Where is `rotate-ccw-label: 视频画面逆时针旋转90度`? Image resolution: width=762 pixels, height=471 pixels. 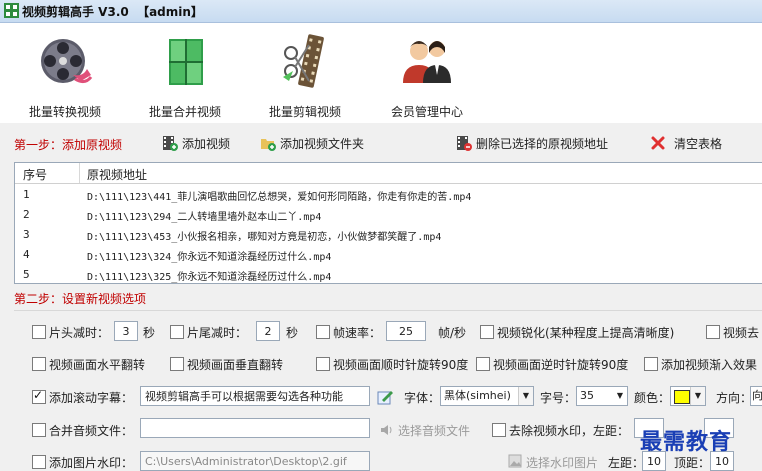
rotate-ccw-label: 视频画面逆时针旋转90度 is located at coordinates (561, 365).